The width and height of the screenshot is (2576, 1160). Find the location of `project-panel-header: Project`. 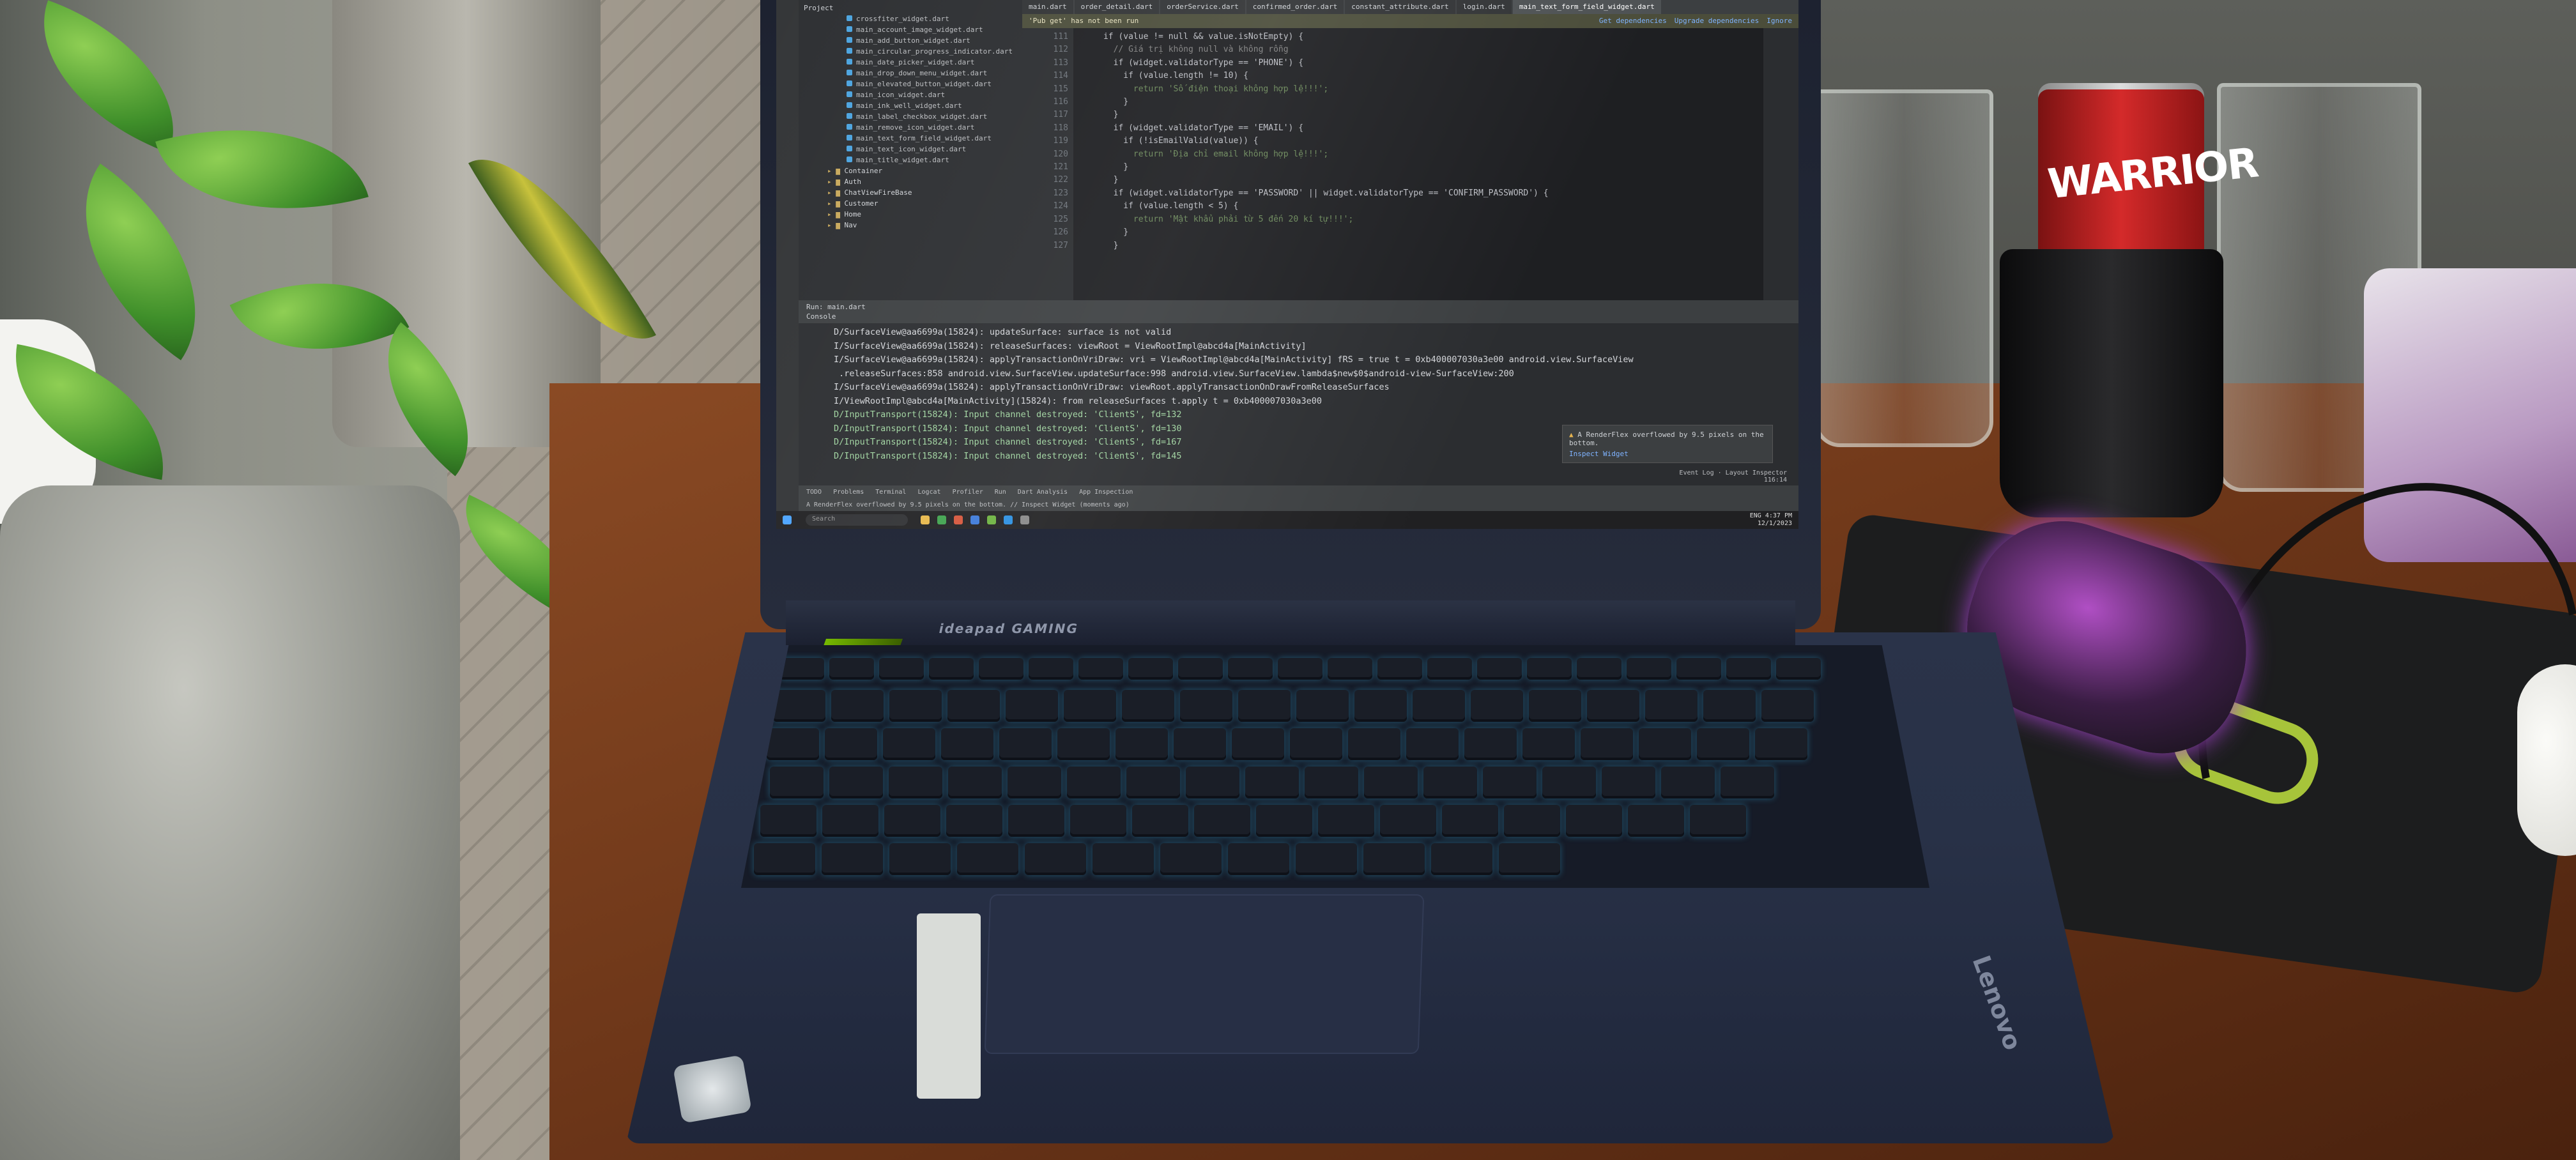

project-panel-header: Project is located at coordinates (910, 8).